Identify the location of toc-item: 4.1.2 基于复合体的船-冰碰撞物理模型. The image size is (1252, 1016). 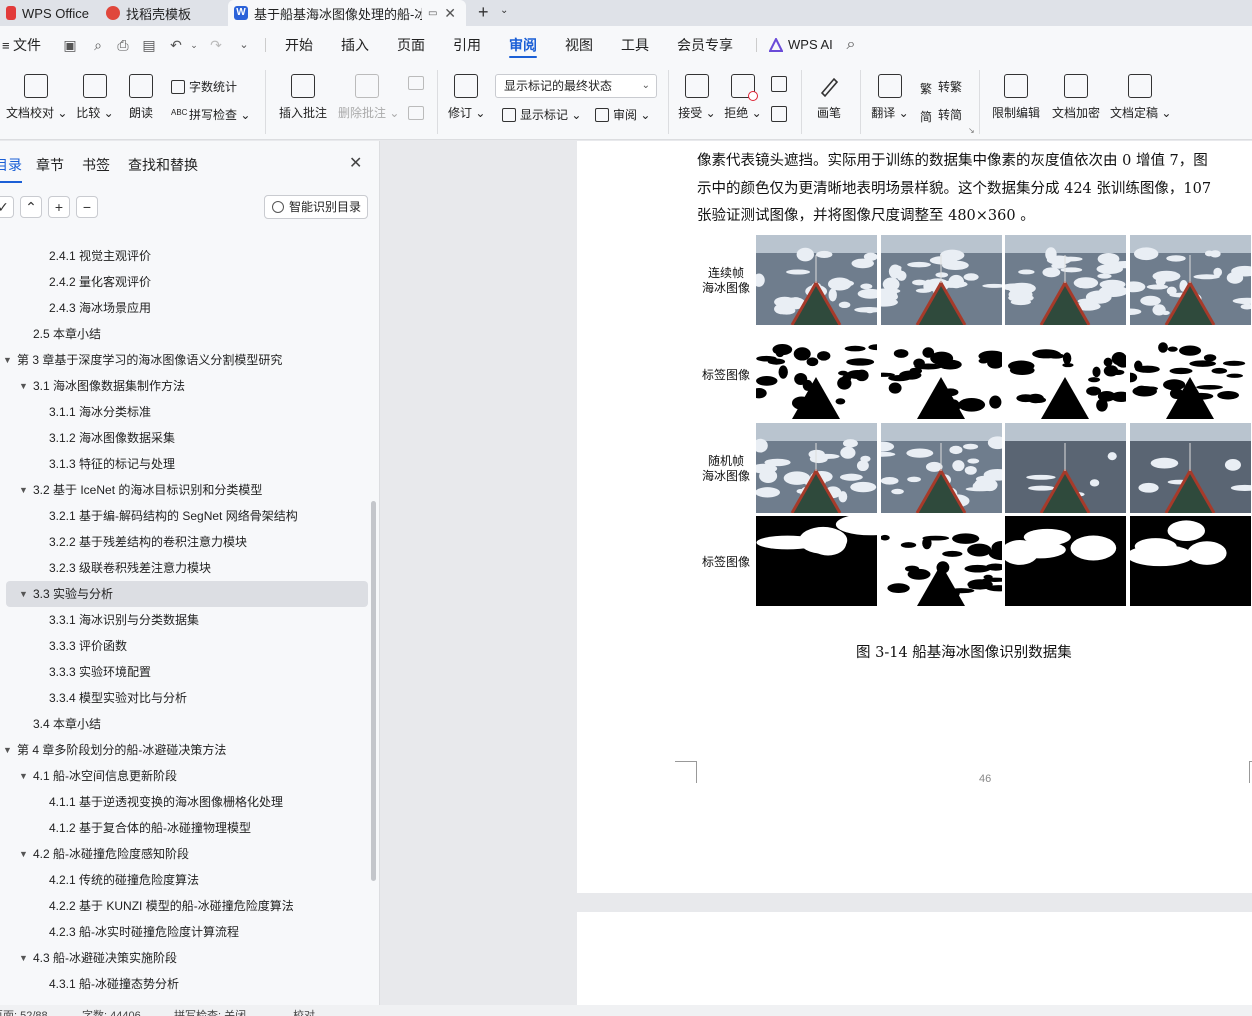
(184, 828).